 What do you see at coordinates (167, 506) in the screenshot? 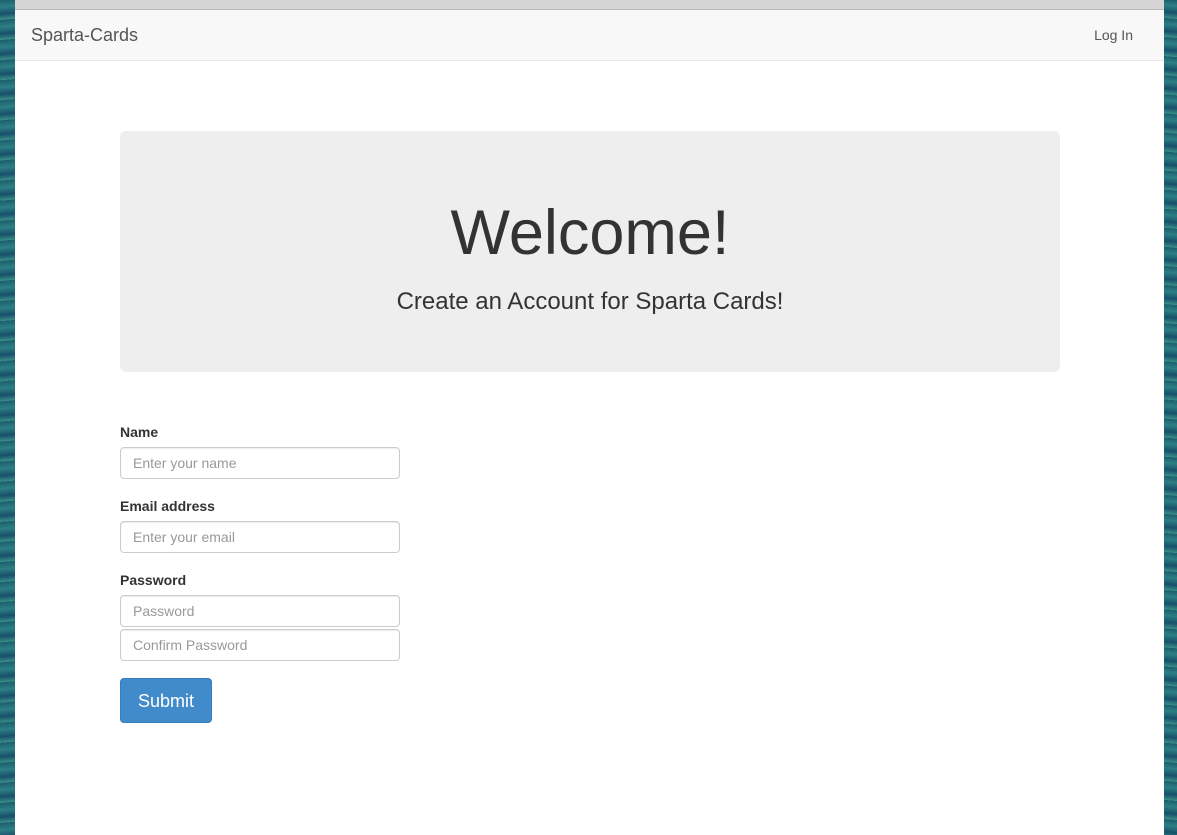
I see `email-label: Email address` at bounding box center [167, 506].